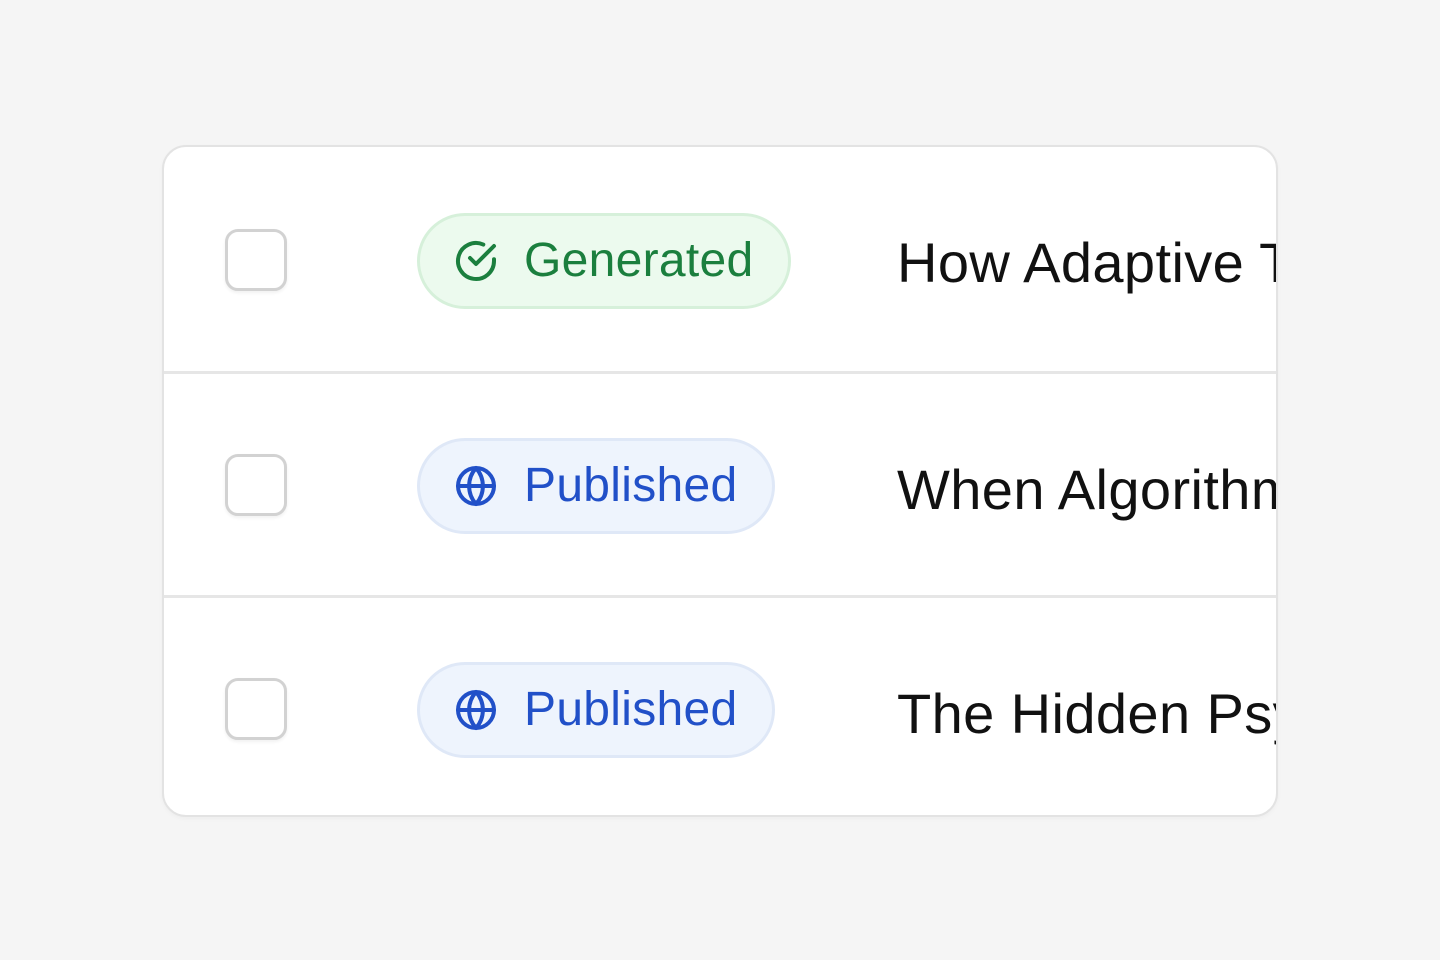 The width and height of the screenshot is (1440, 960). What do you see at coordinates (1086, 490) in the screenshot?
I see `article-title: When Algorithm` at bounding box center [1086, 490].